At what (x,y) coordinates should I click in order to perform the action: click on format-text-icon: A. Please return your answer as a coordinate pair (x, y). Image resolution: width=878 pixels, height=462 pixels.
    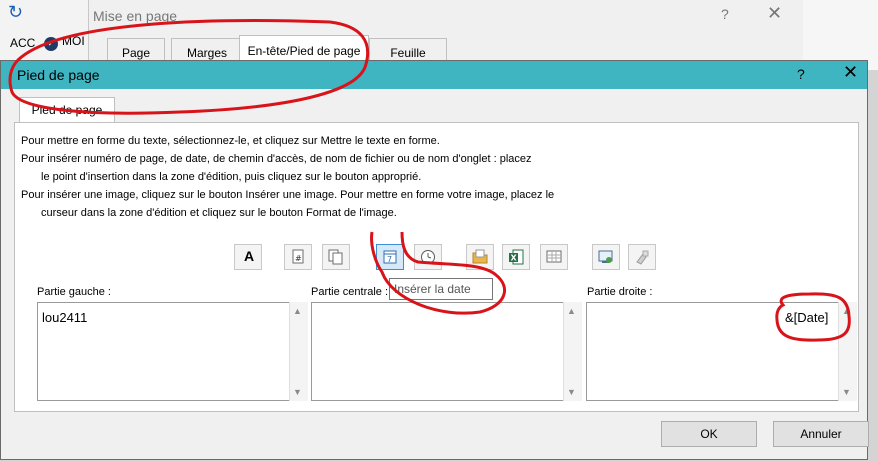
    Looking at the image, I should click on (249, 256).